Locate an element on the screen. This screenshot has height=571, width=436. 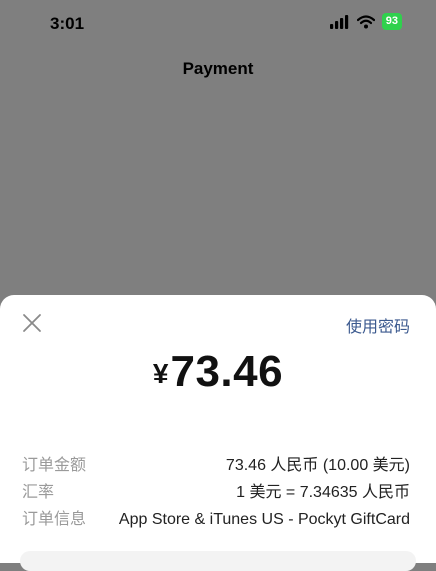
detail-label: 订单信息 is located at coordinates (54, 519).